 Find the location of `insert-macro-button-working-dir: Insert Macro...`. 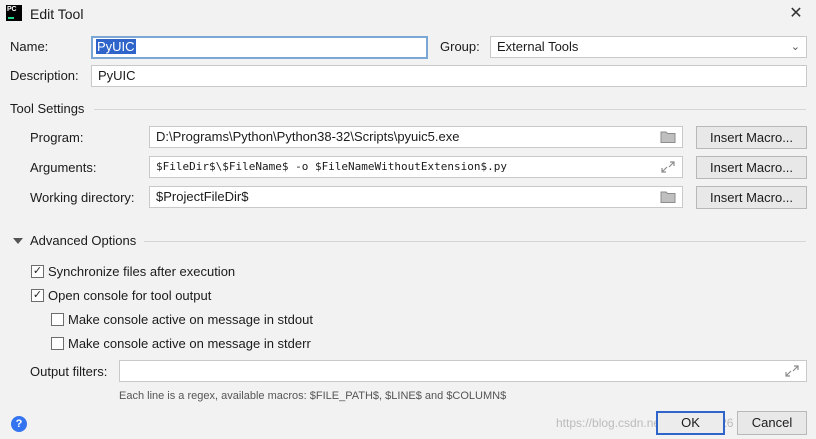

insert-macro-button-working-dir: Insert Macro... is located at coordinates (751, 197).